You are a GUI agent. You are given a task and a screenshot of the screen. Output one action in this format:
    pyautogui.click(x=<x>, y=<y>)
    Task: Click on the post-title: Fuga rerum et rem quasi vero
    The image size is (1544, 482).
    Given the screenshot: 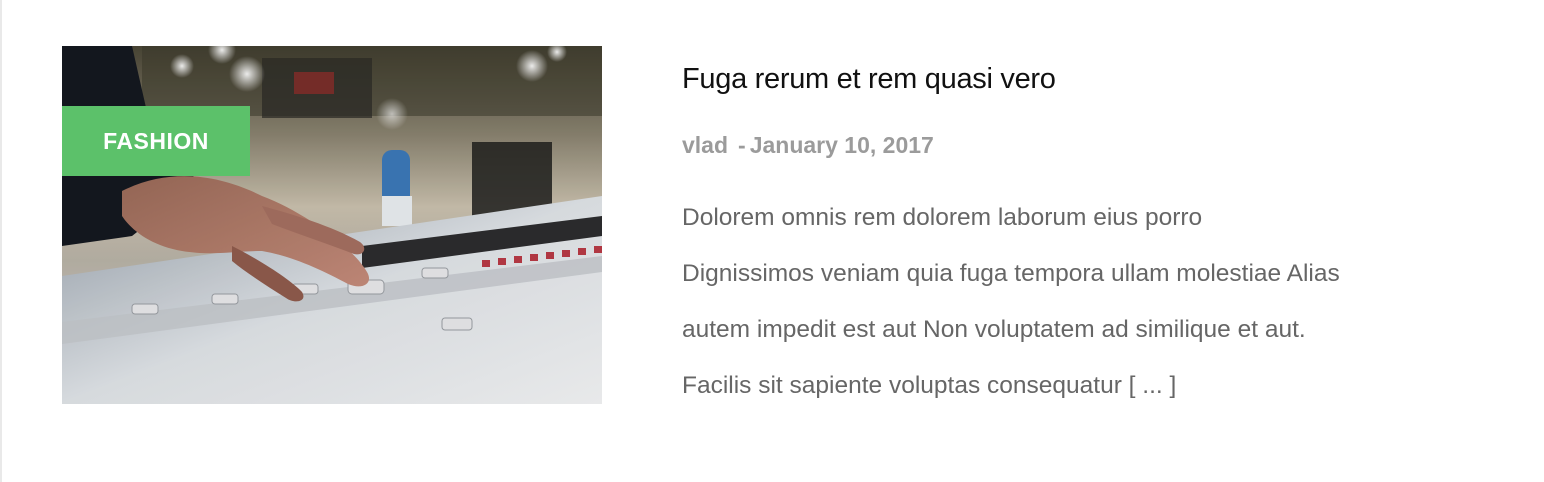 What is the action you would take?
    pyautogui.click(x=869, y=79)
    